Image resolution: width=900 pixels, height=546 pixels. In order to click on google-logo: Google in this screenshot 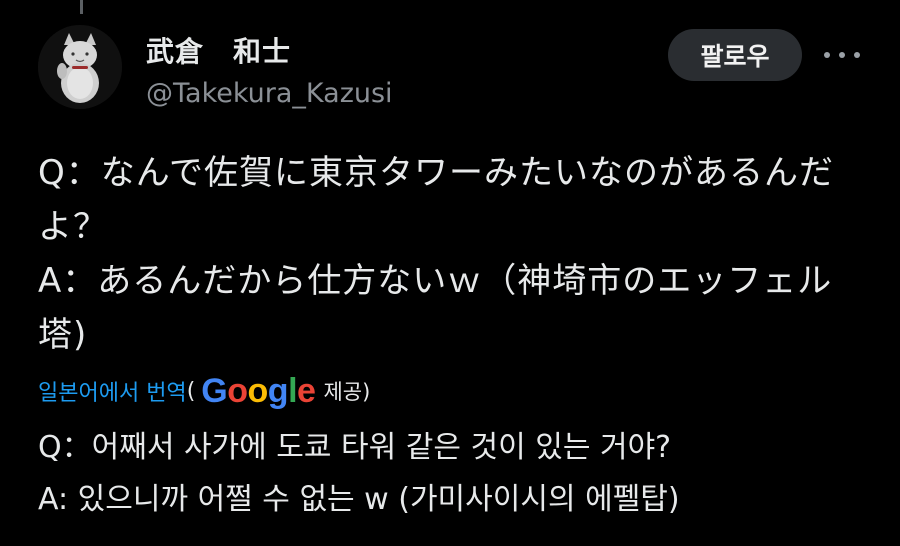, I will do `click(258, 391)`.